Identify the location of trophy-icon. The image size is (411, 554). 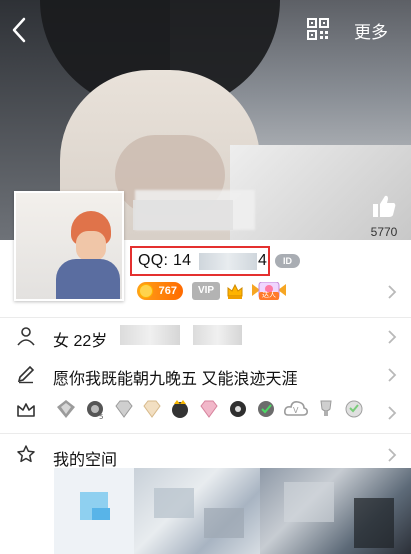
(326, 409).